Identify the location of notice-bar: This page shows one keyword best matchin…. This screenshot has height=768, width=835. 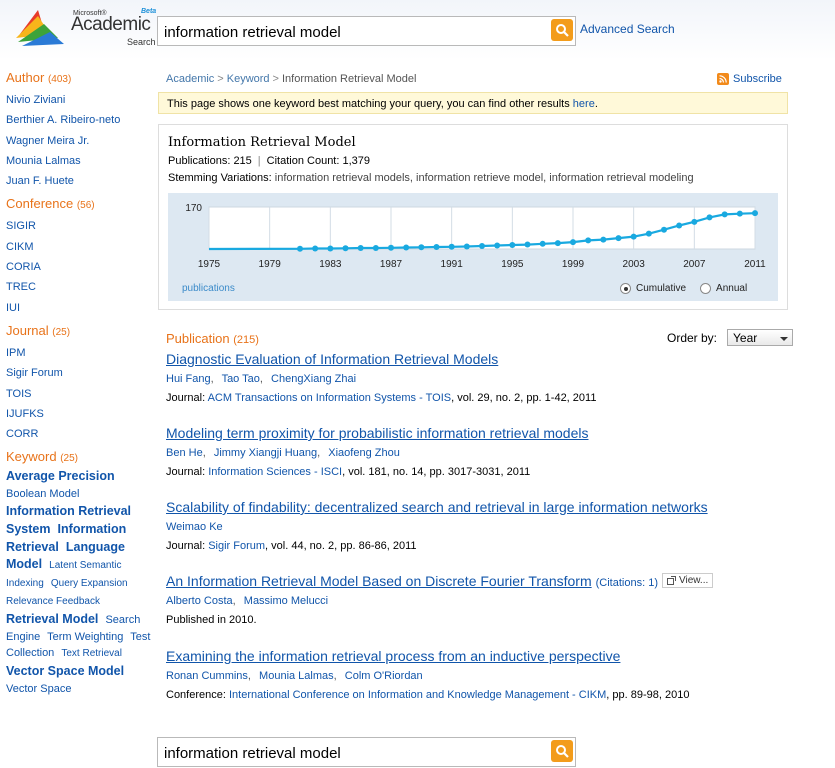
(473, 103).